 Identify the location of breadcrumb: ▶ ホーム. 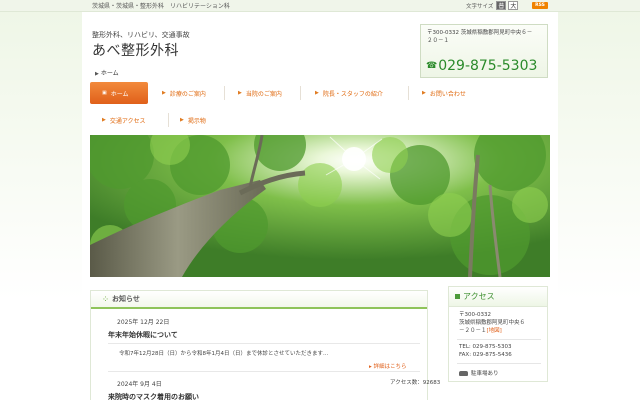
(107, 72).